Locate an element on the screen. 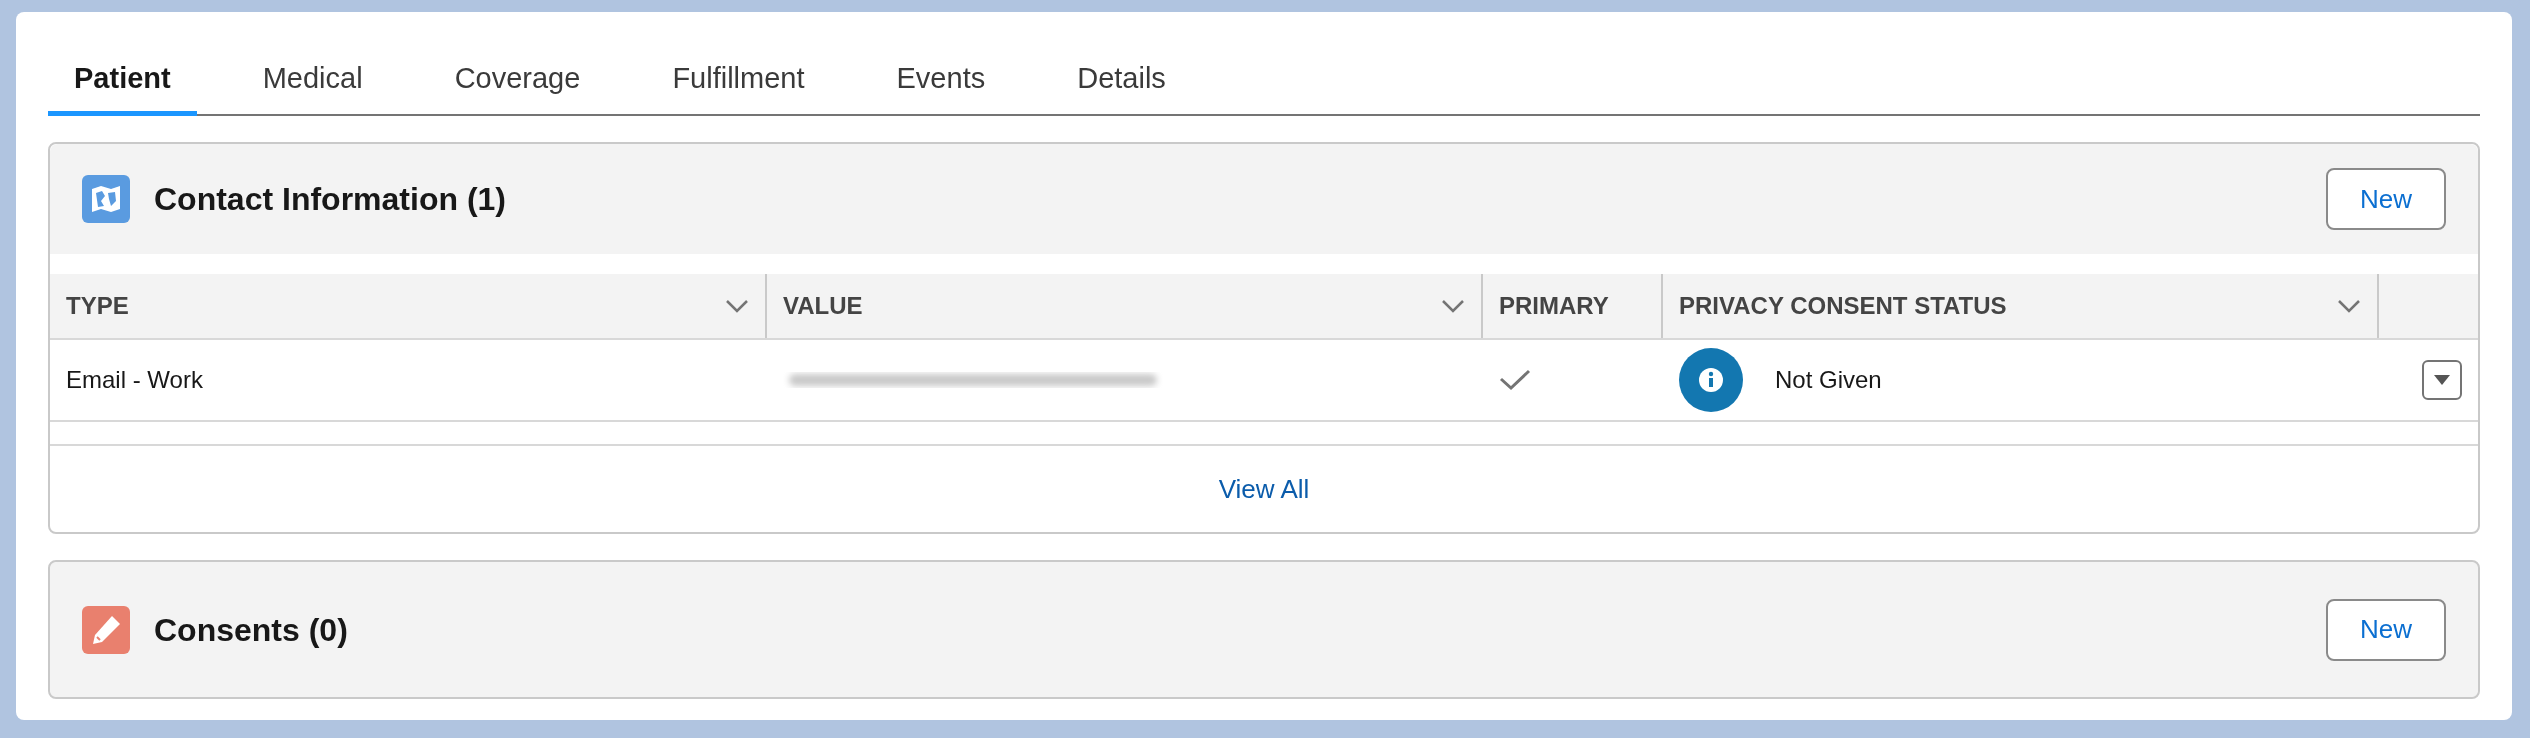 This screenshot has height=738, width=2530. card-title: Contact Information (1) is located at coordinates (330, 199).